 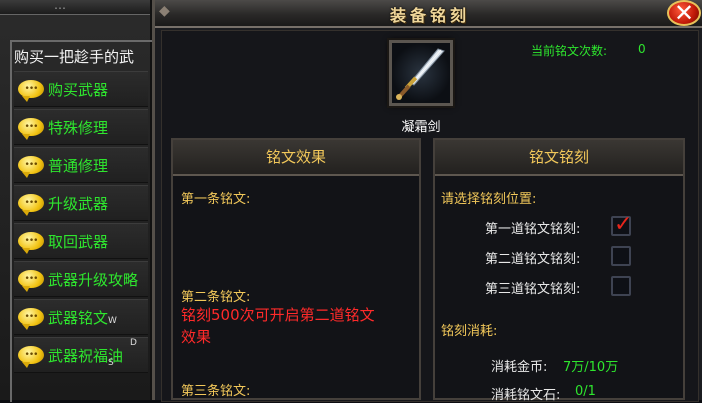 I want to click on menu-item-upgrade-weapon: ••• 升级武器, so click(x=81, y=203).